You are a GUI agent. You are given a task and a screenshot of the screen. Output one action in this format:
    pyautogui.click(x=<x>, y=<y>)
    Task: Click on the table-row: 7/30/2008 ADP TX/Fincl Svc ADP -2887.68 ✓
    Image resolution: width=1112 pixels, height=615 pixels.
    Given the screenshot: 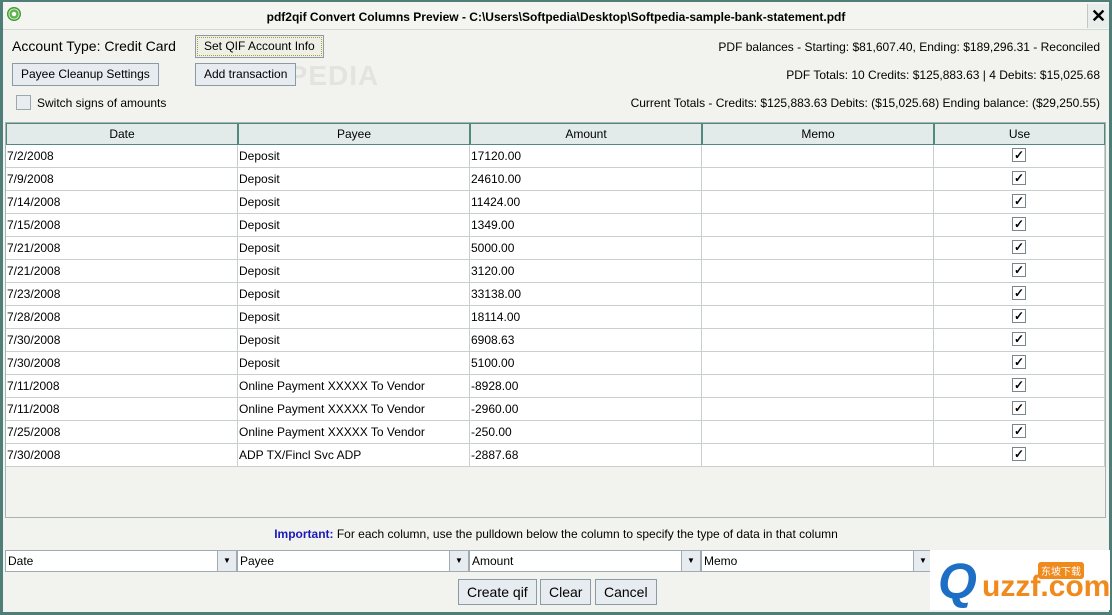 What is the action you would take?
    pyautogui.click(x=555, y=455)
    